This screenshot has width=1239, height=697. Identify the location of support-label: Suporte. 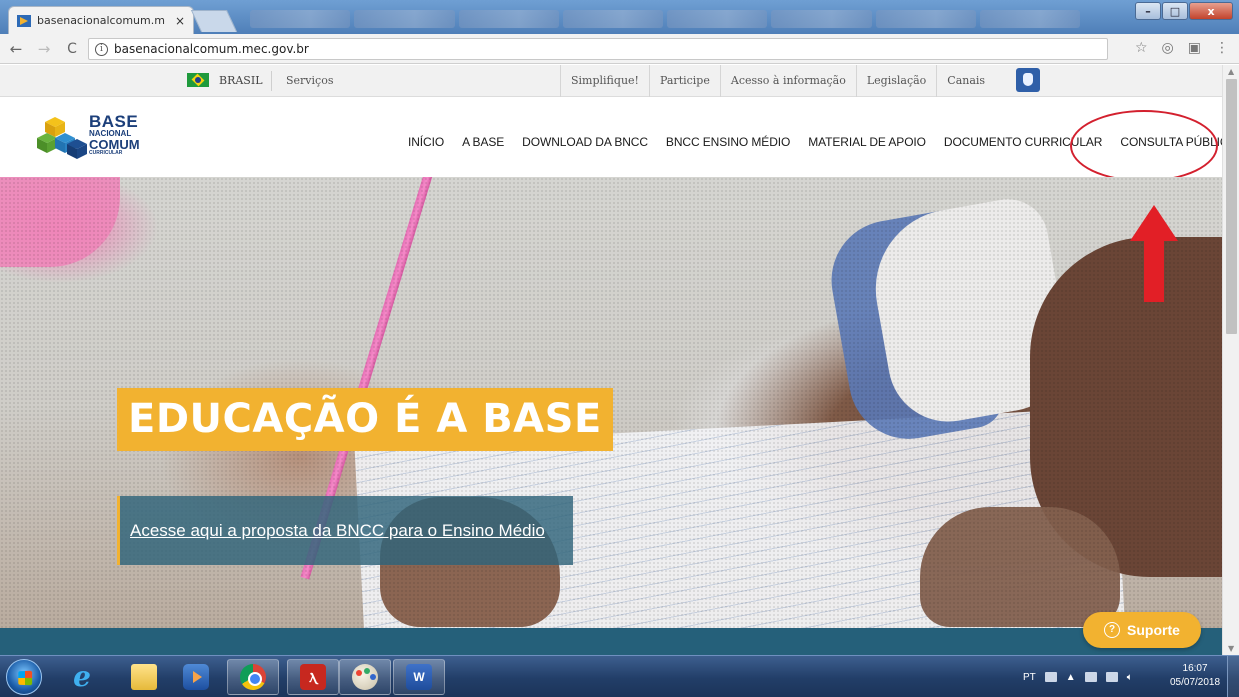
(1153, 630).